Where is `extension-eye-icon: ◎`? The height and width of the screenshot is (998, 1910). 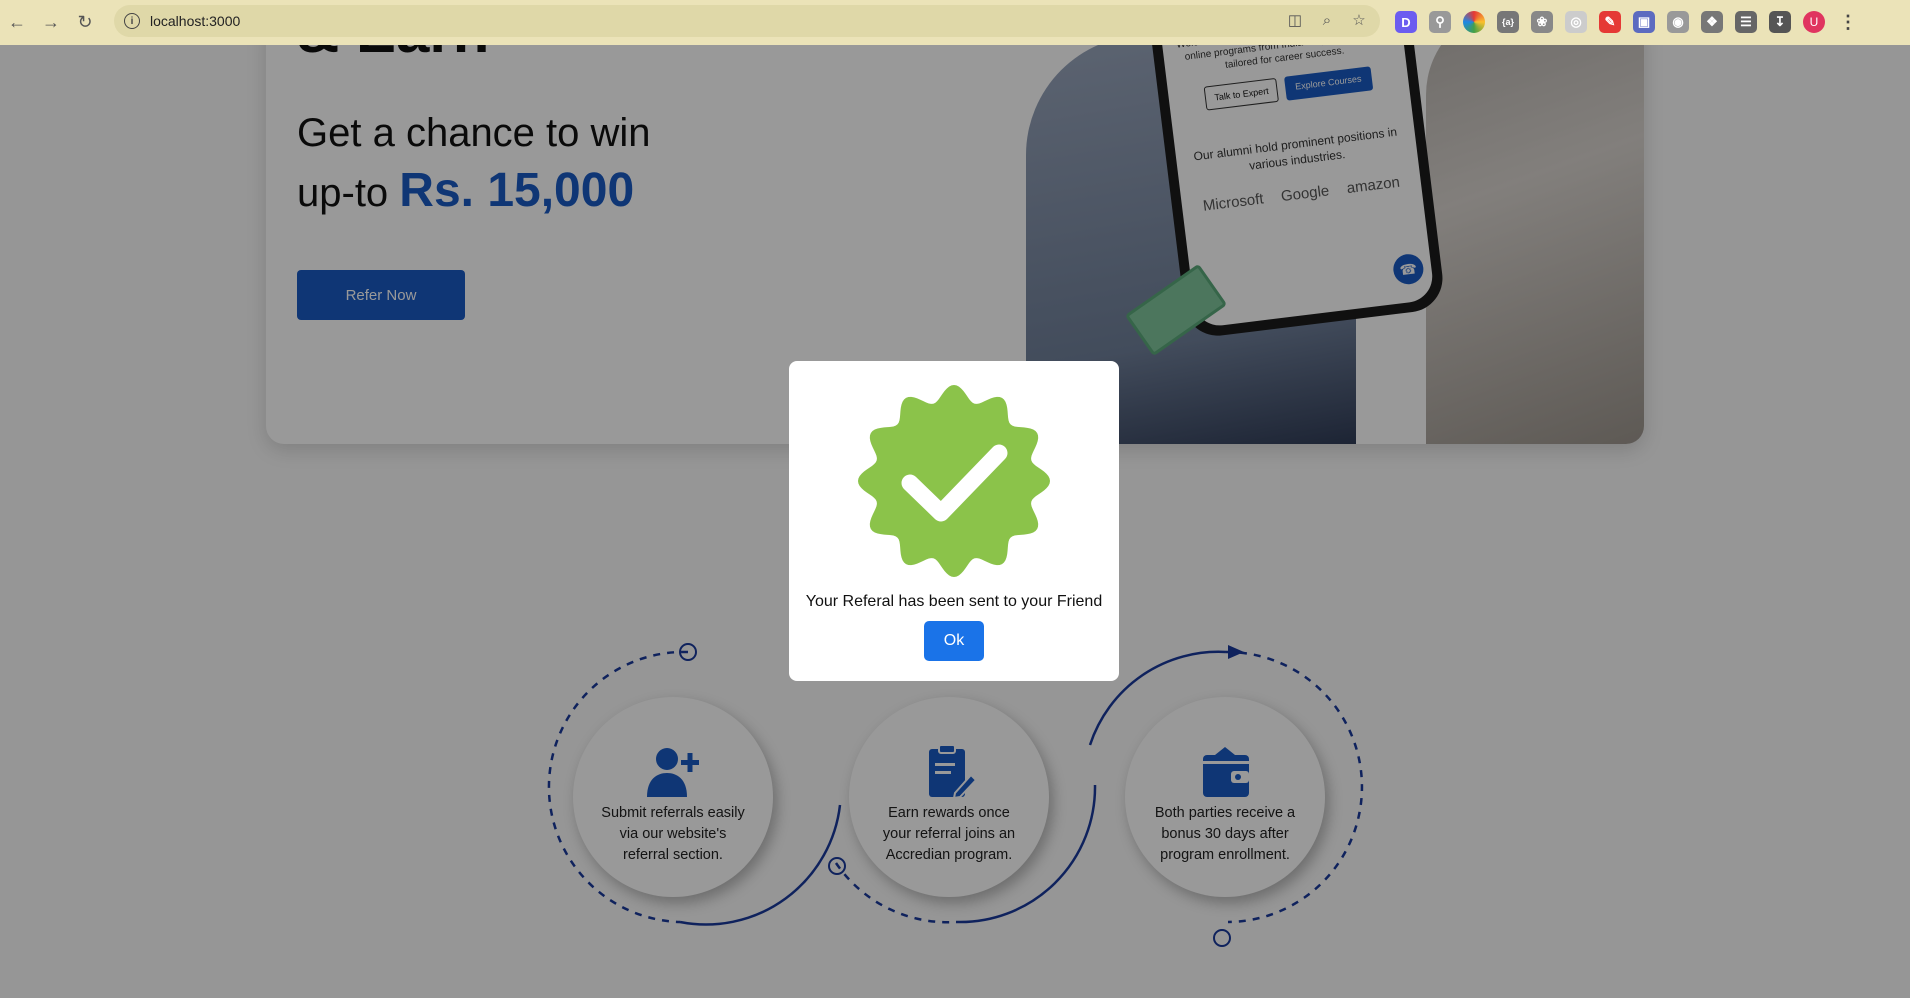 extension-eye-icon: ◎ is located at coordinates (1576, 22).